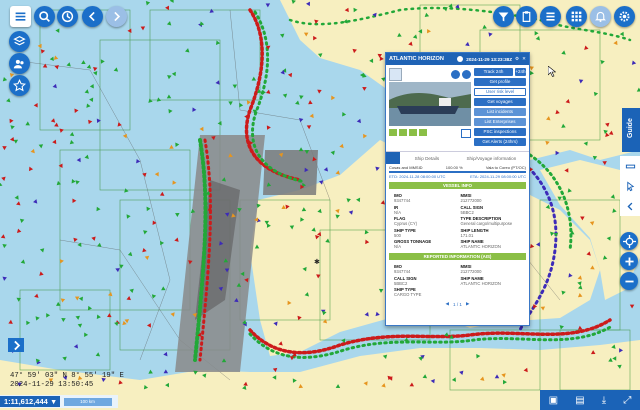 This screenshot has height=410, width=640. I want to click on tab-ship-details: Ship Details, so click(427, 158).